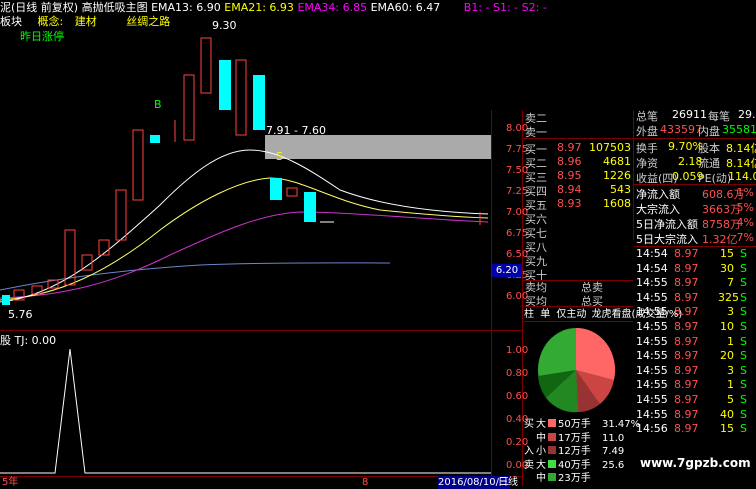 The height and width of the screenshot is (489, 756). I want to click on period-label: 日线, so click(508, 482).